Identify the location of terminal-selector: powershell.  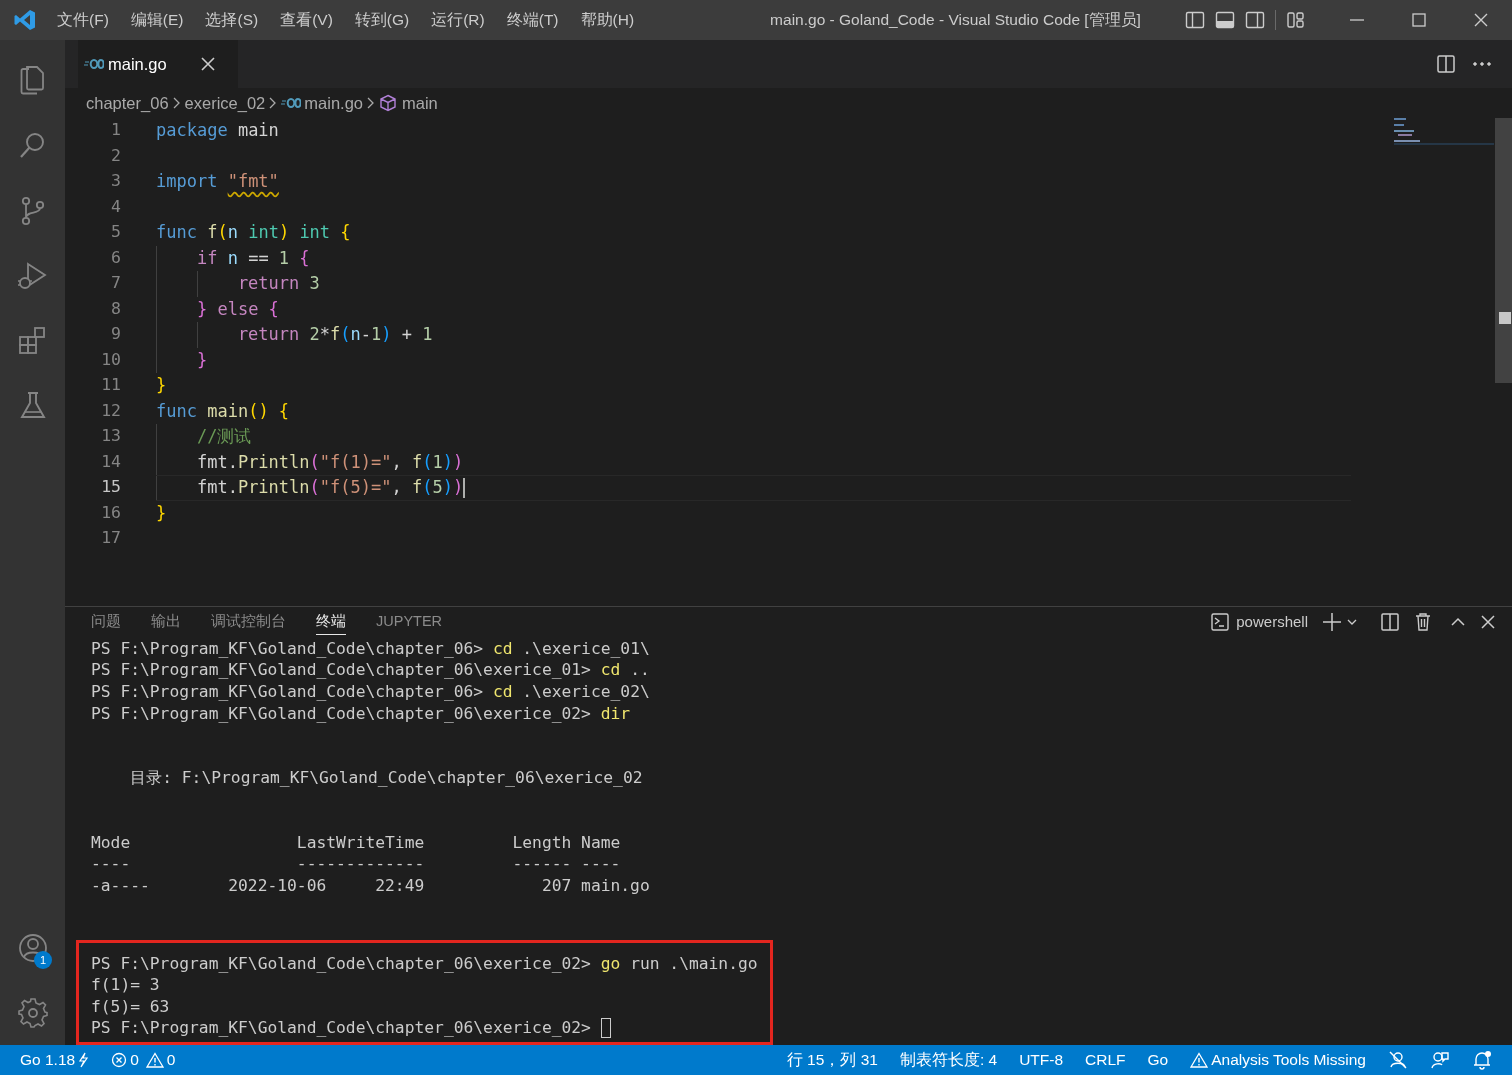
(1259, 622).